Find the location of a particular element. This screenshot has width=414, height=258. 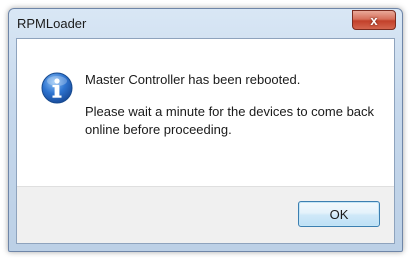

close-button: x is located at coordinates (374, 20).